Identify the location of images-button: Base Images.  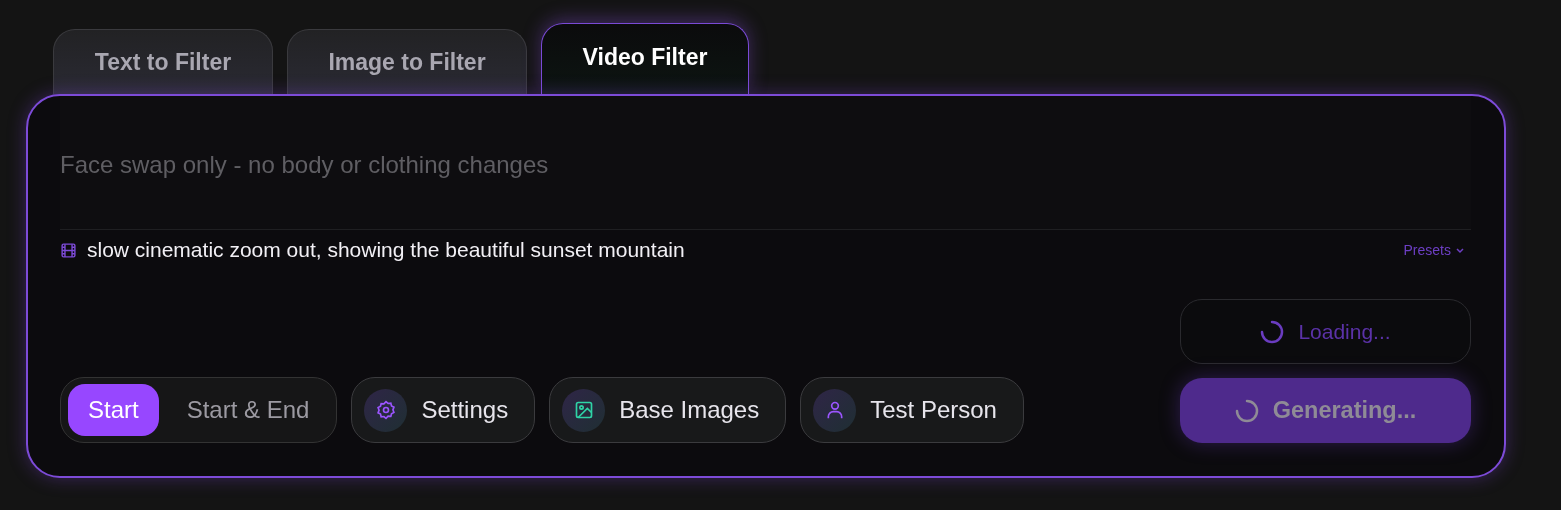
(668, 410).